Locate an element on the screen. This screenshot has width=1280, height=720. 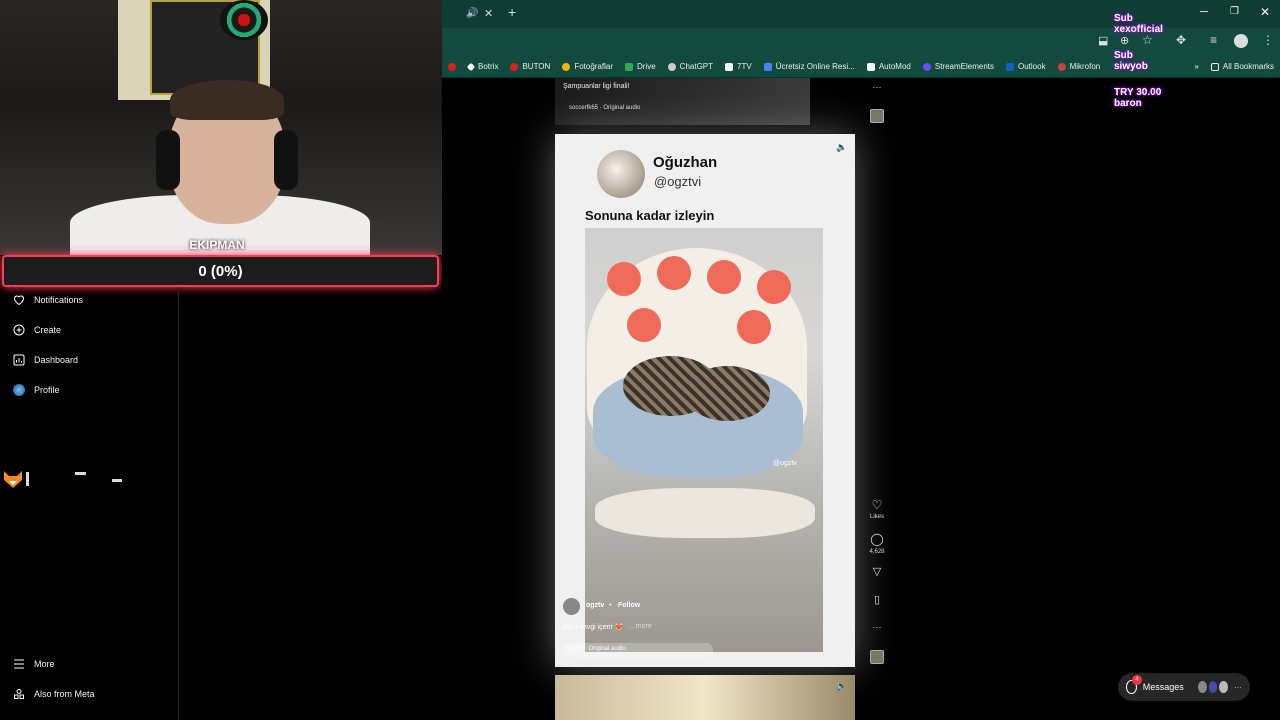
alert-line: xexofficial is located at coordinates (1138, 29).